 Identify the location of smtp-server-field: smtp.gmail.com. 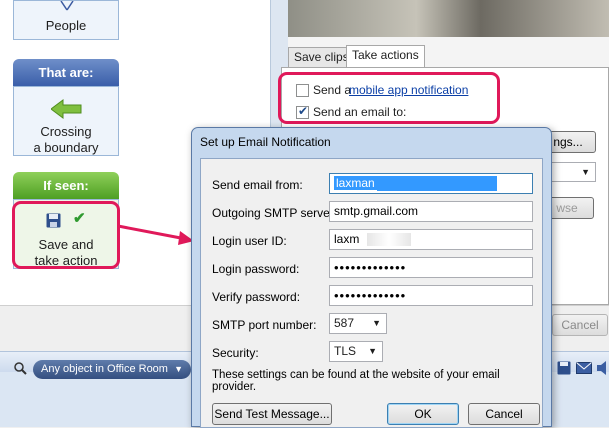
(431, 211).